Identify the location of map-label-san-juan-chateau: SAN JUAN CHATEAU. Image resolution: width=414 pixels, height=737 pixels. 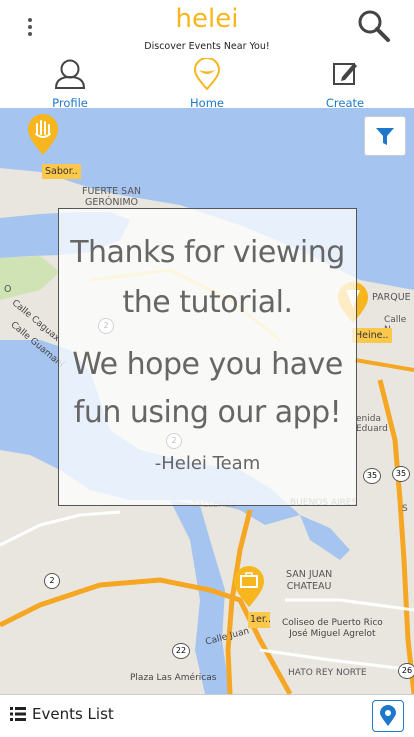
(309, 580).